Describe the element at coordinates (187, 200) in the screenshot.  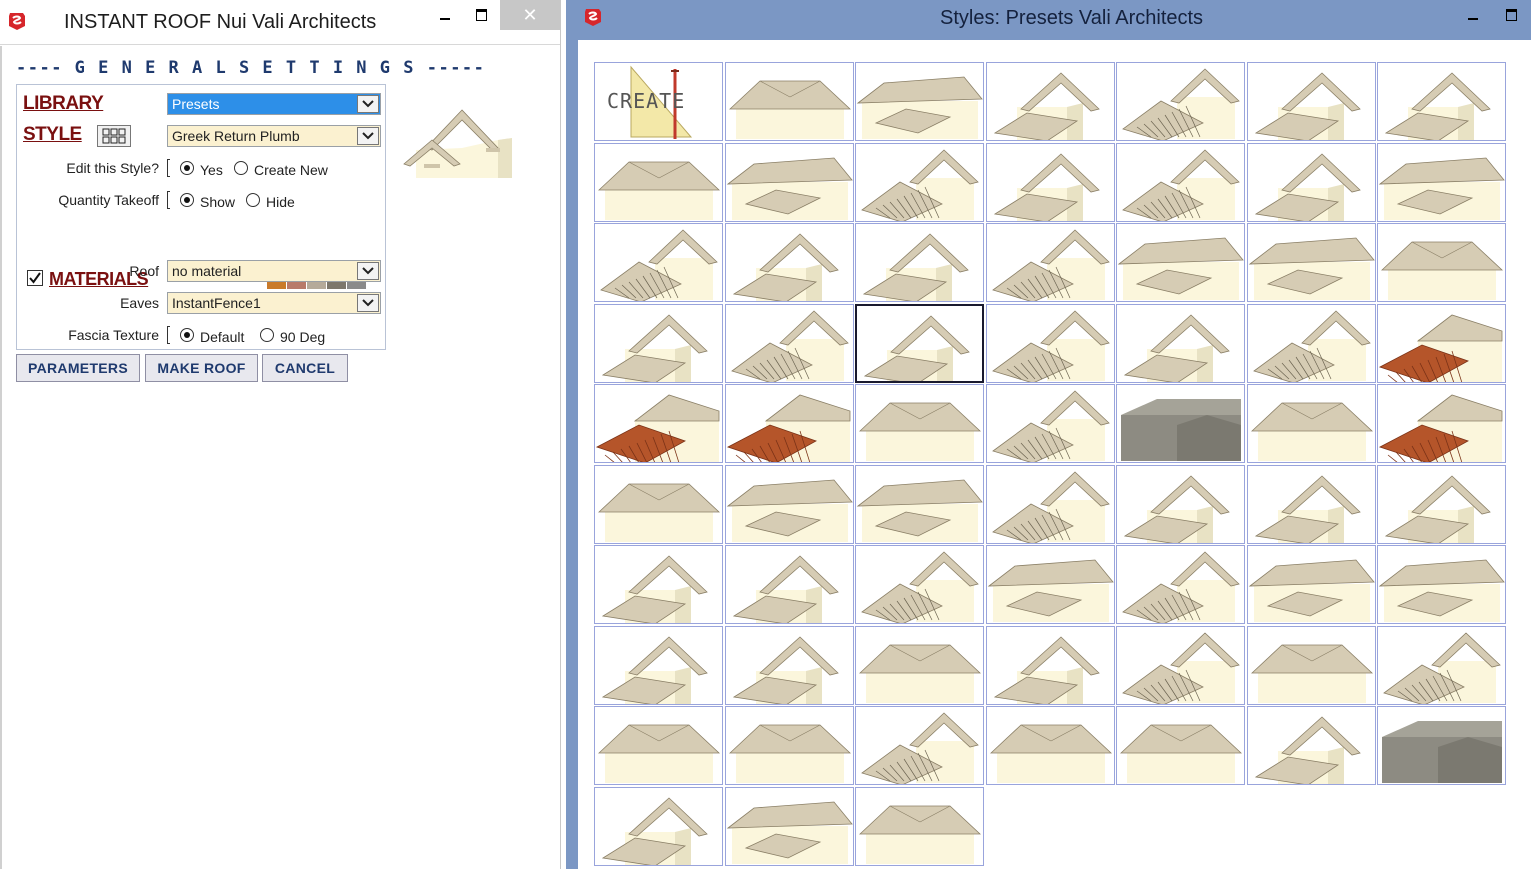
I see `qty-show-radio` at that location.